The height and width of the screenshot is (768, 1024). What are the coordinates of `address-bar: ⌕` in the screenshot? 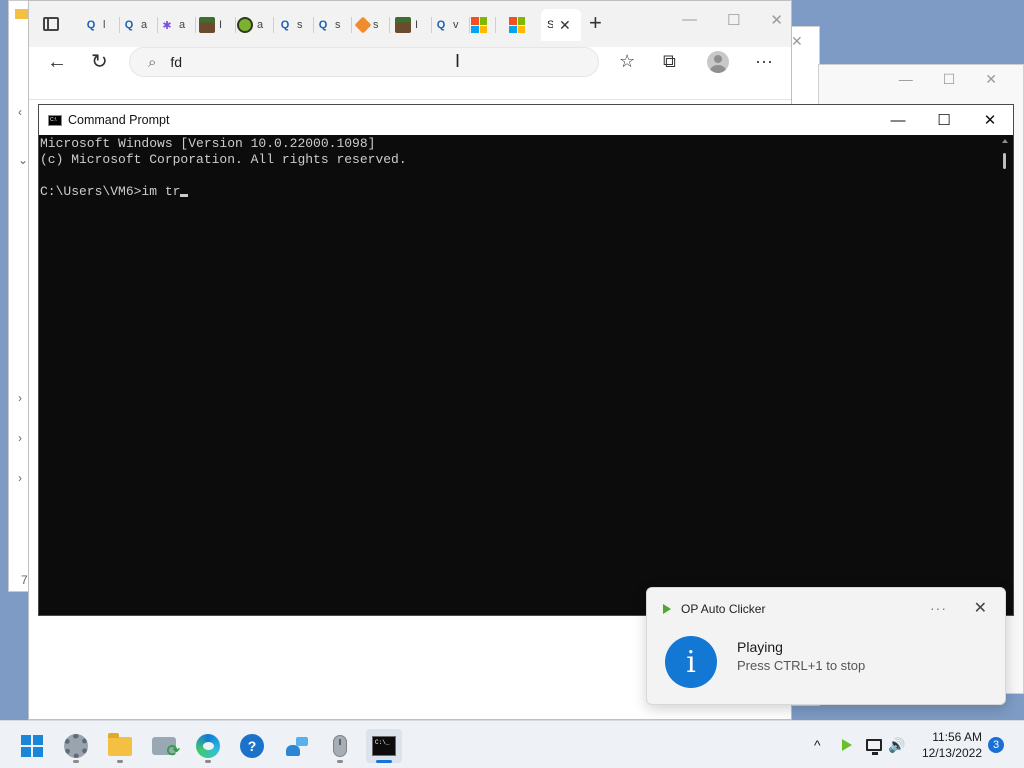 It's located at (364, 62).